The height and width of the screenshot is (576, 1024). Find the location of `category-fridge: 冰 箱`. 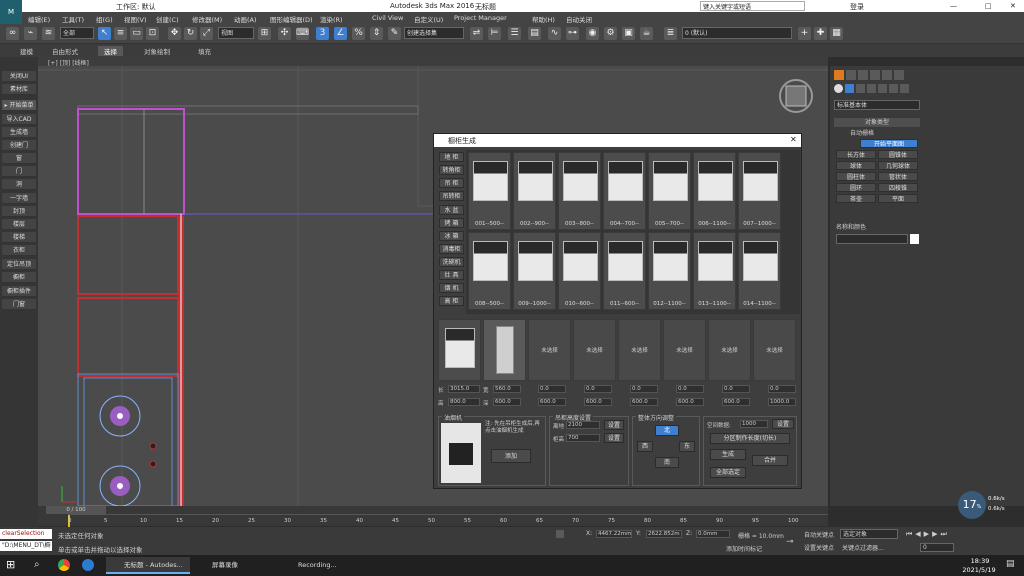

category-fridge: 冰 箱 is located at coordinates (451, 236).